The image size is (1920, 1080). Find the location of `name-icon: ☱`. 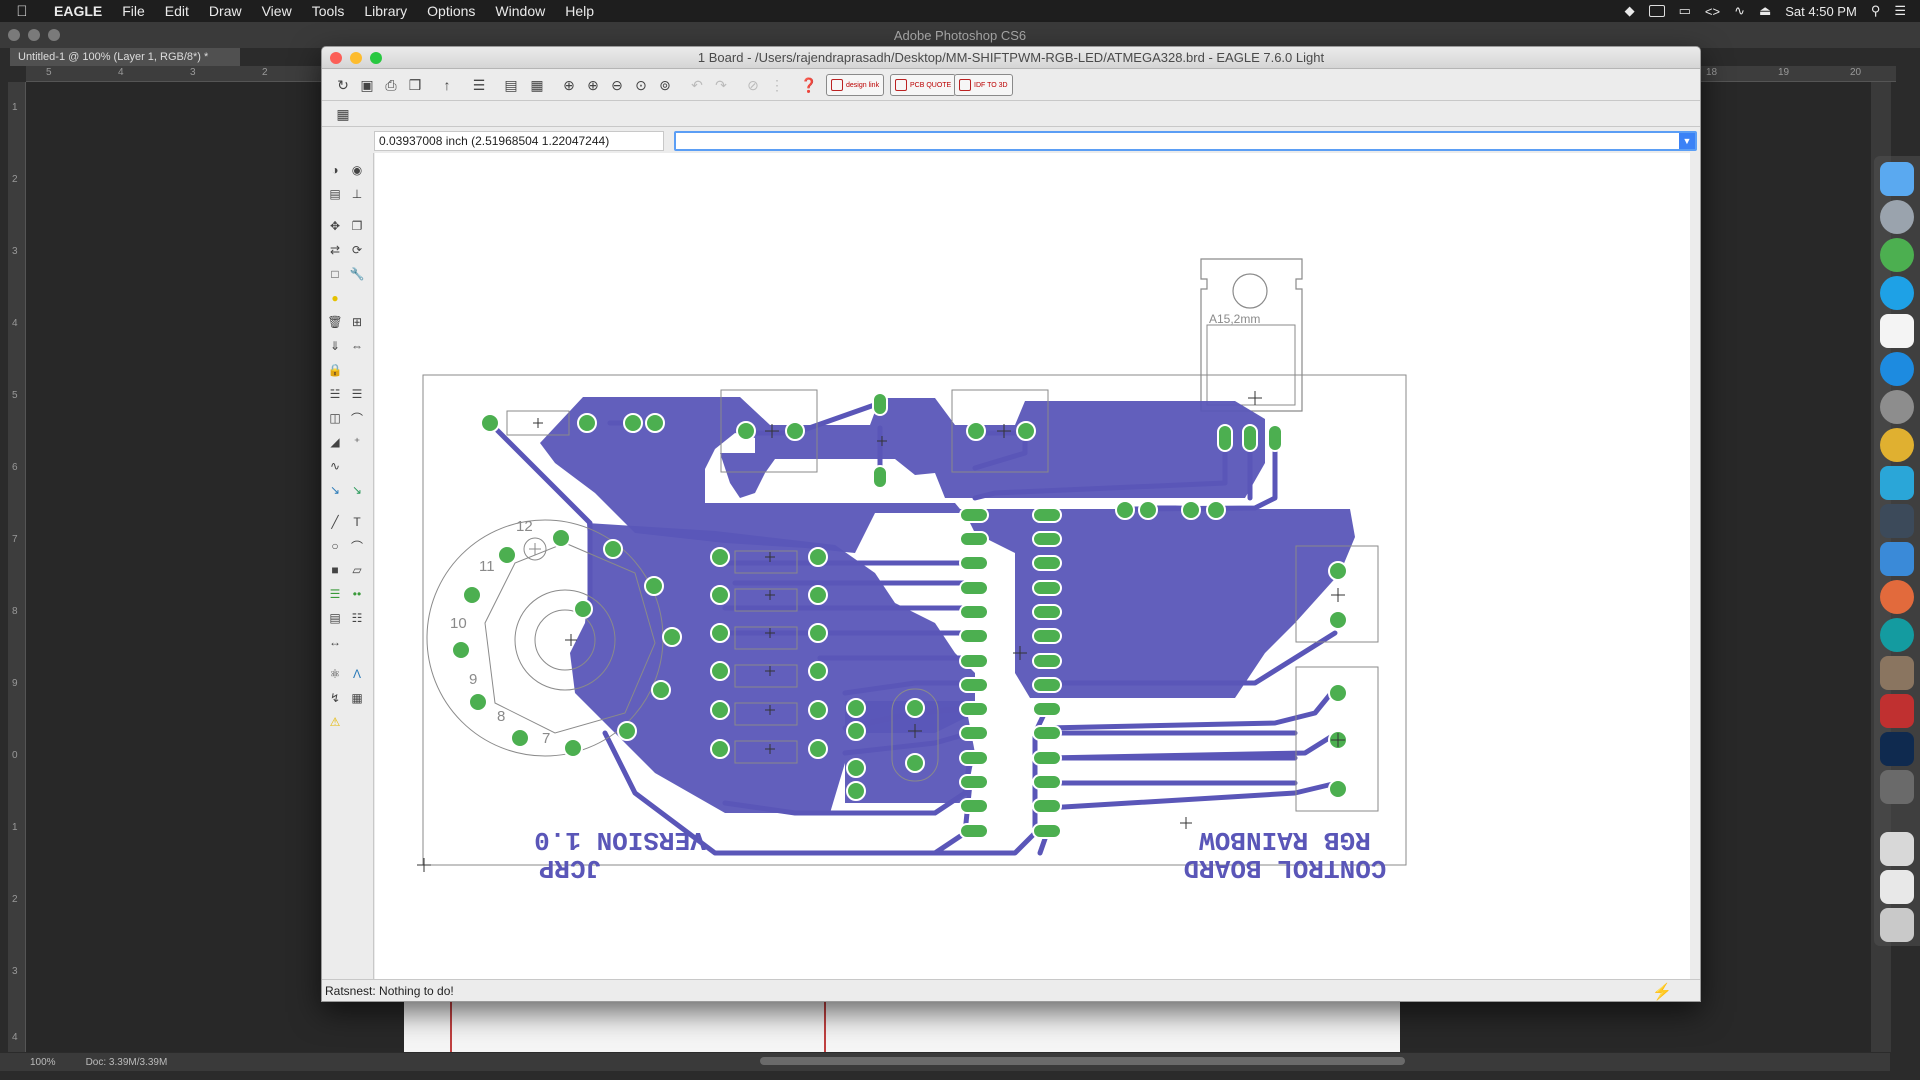

name-icon: ☱ is located at coordinates (335, 394).